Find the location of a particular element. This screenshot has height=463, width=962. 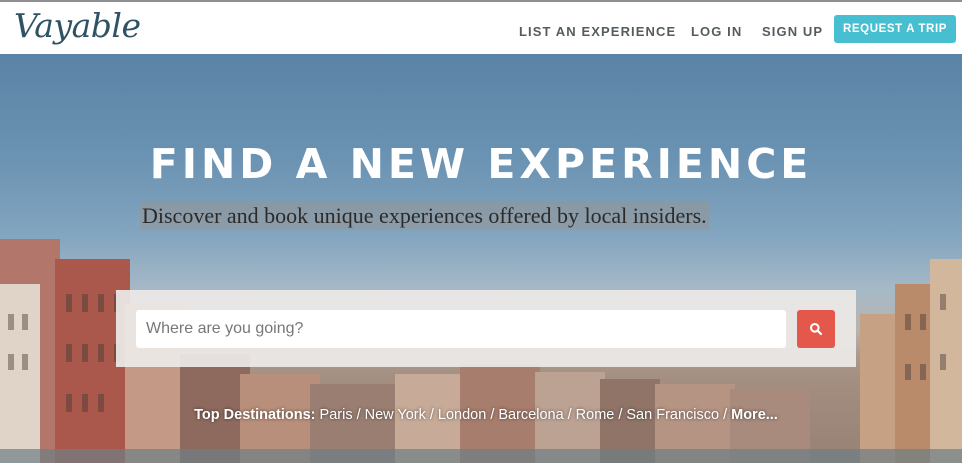

search-icon is located at coordinates (816, 329).